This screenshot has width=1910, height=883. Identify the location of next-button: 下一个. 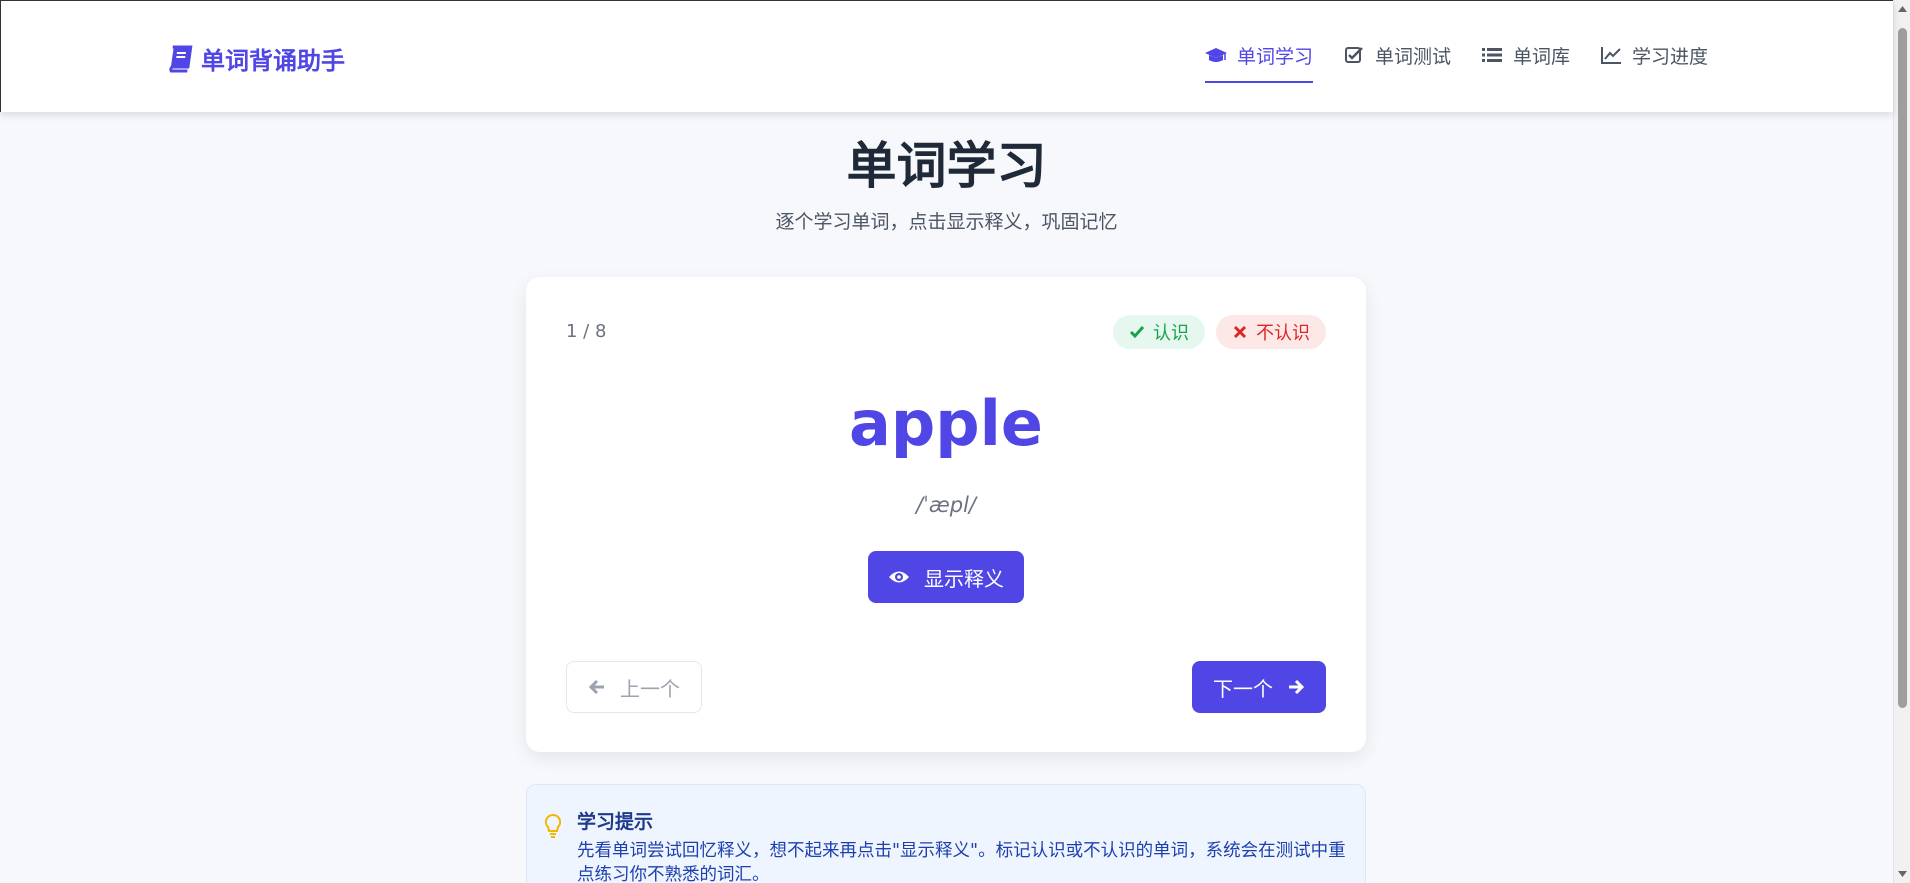
(1259, 687).